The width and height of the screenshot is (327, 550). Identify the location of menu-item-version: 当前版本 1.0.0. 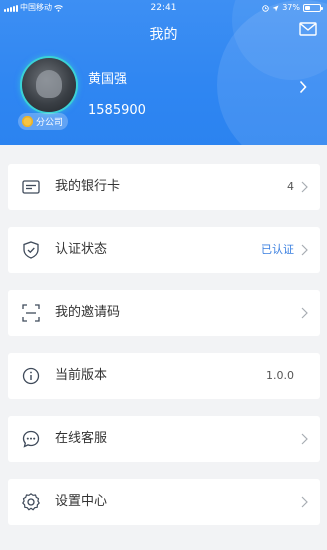
(164, 376).